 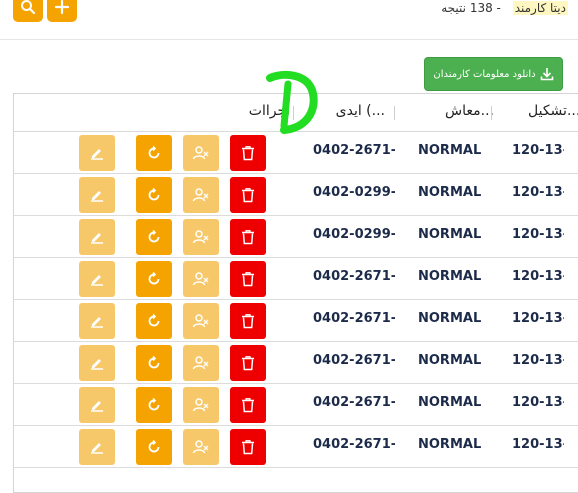 What do you see at coordinates (360, 111) in the screenshot?
I see `column-id: ...) ایدی` at bounding box center [360, 111].